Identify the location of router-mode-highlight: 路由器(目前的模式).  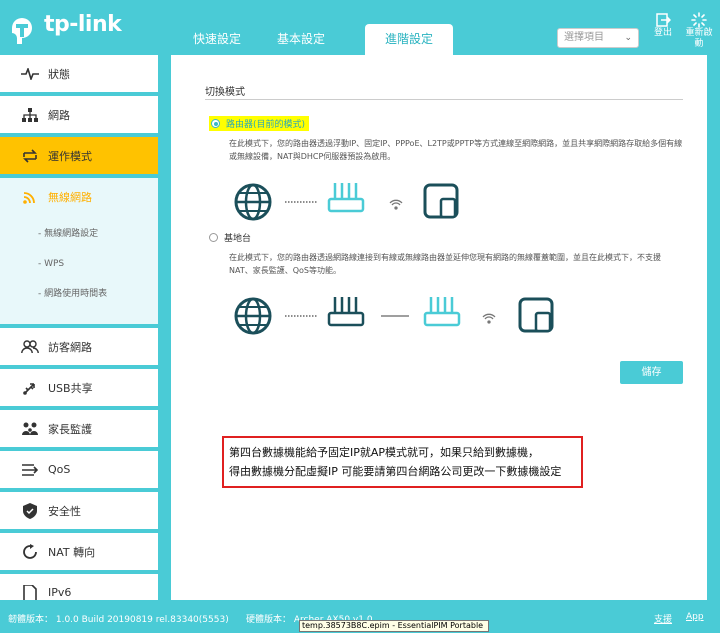
(259, 123).